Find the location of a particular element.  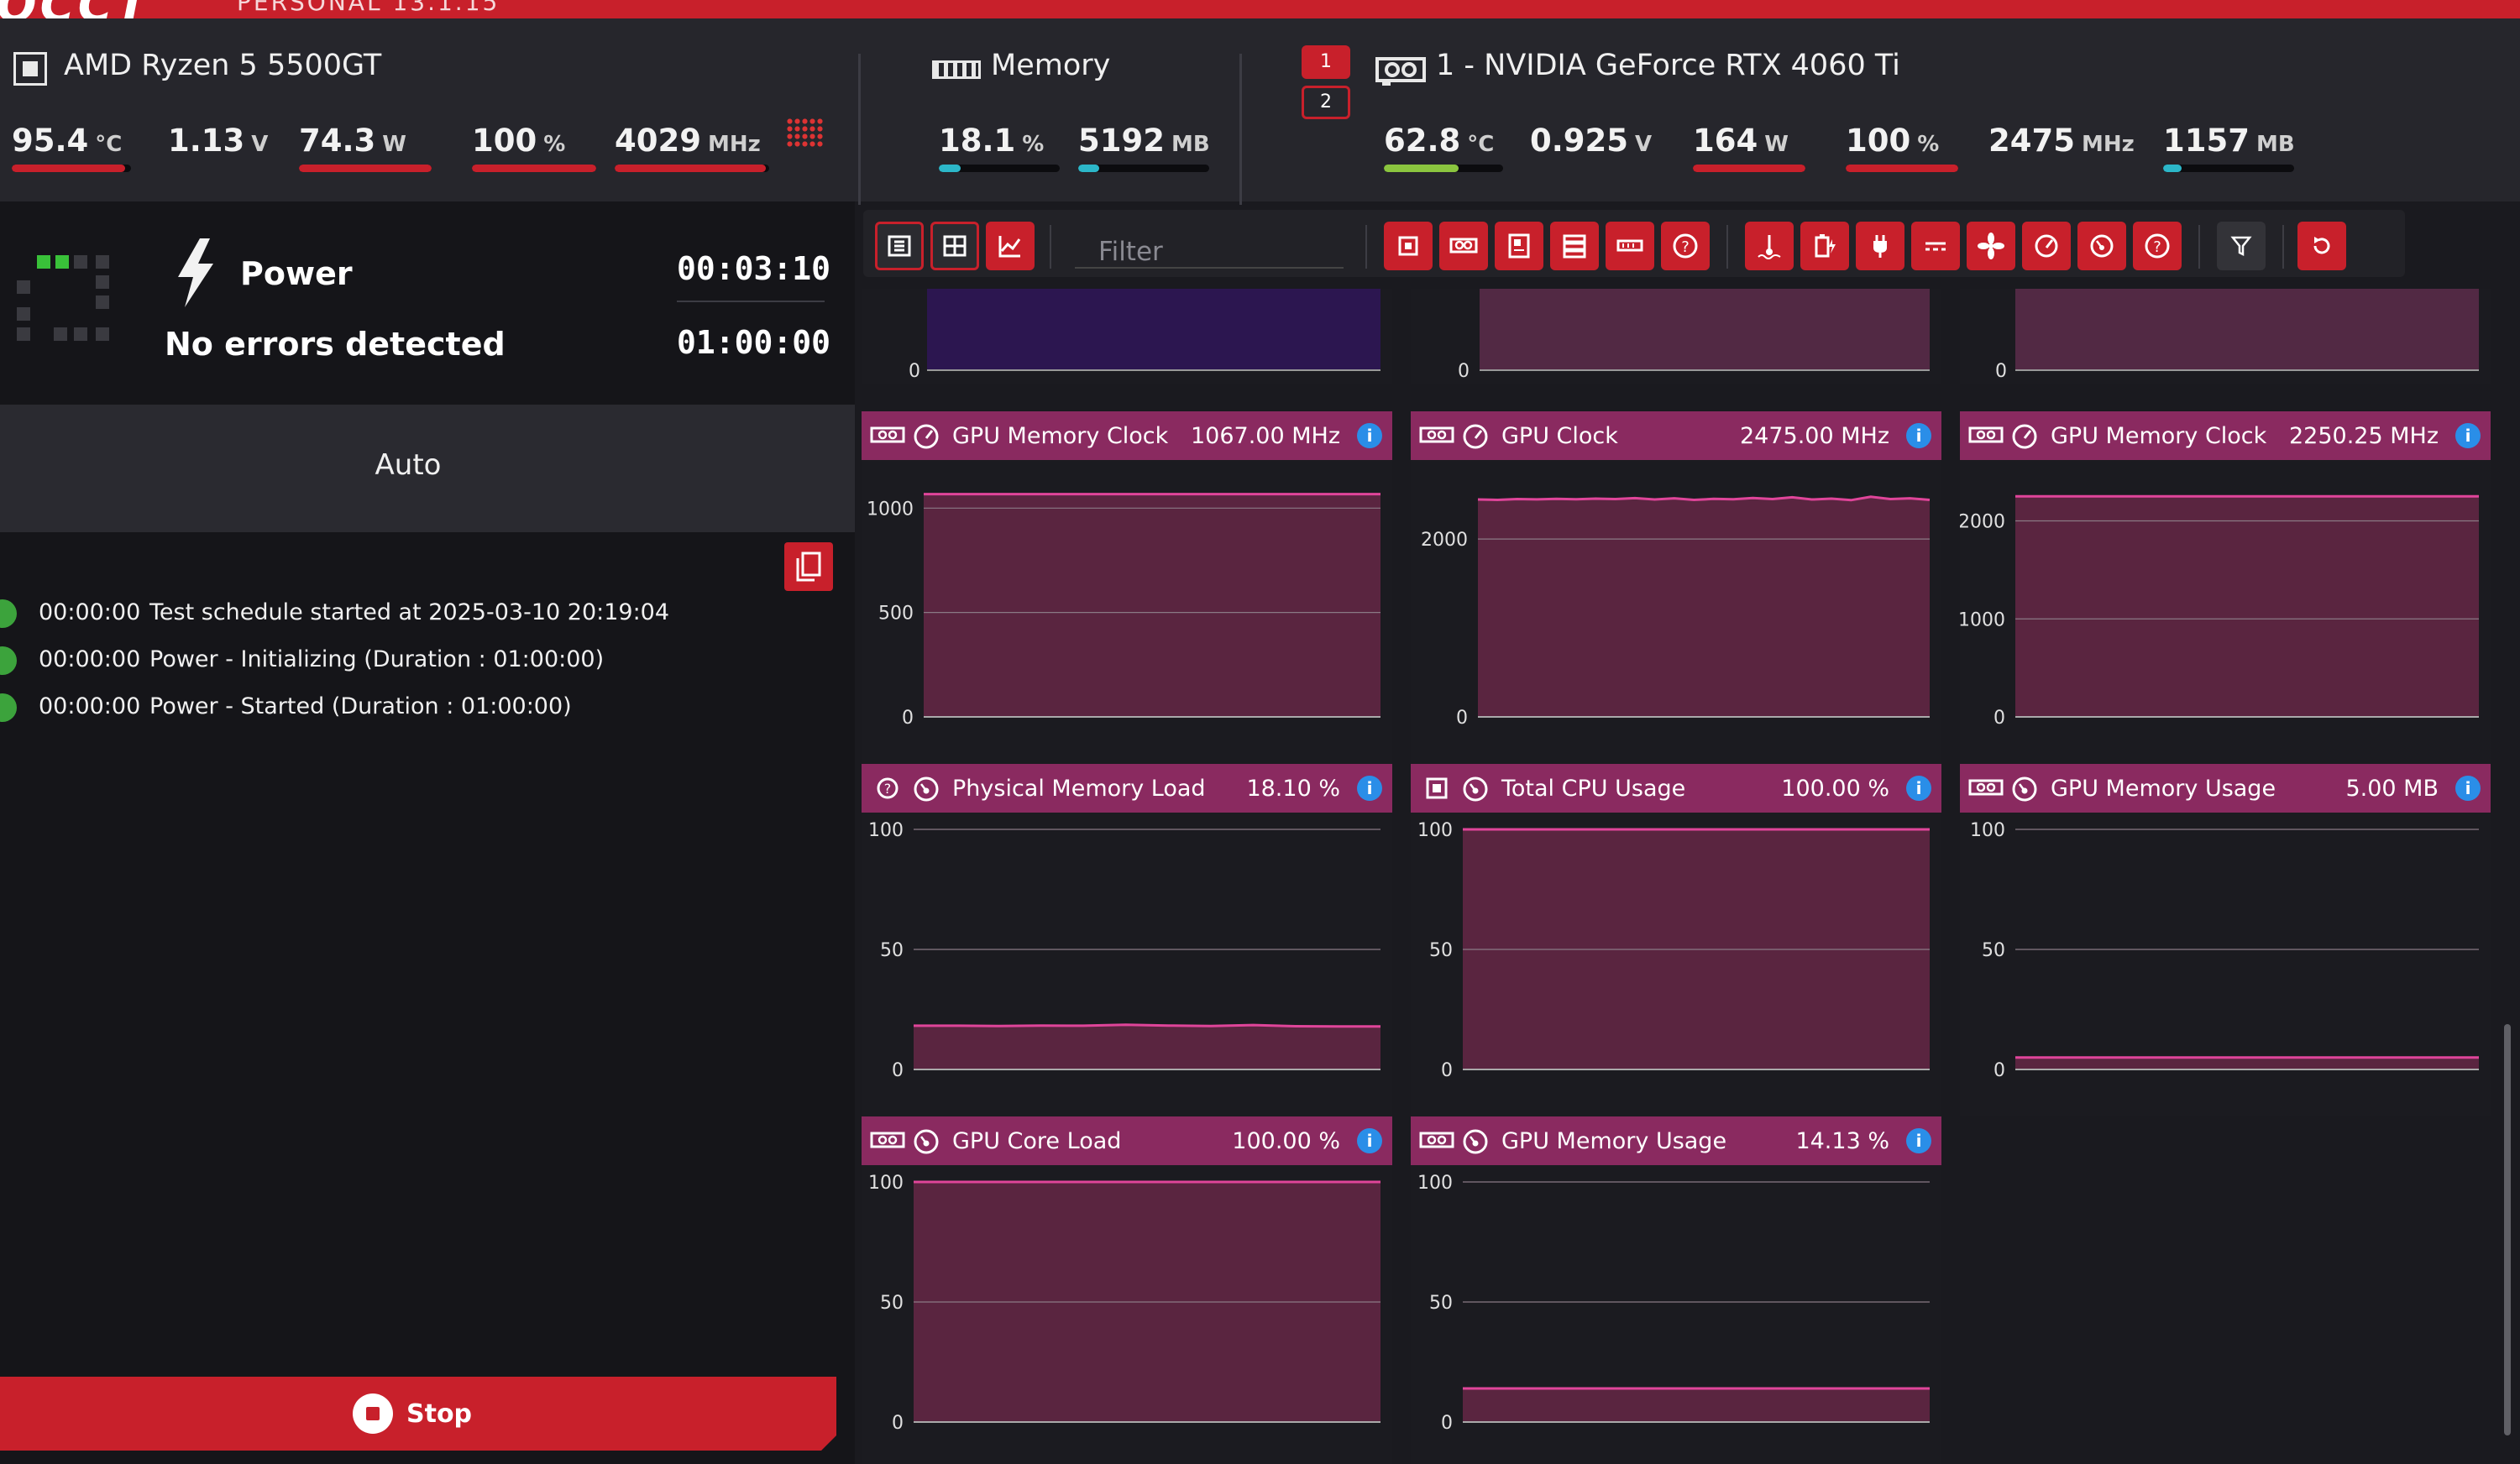

filter-toggle-button is located at coordinates (2241, 246).